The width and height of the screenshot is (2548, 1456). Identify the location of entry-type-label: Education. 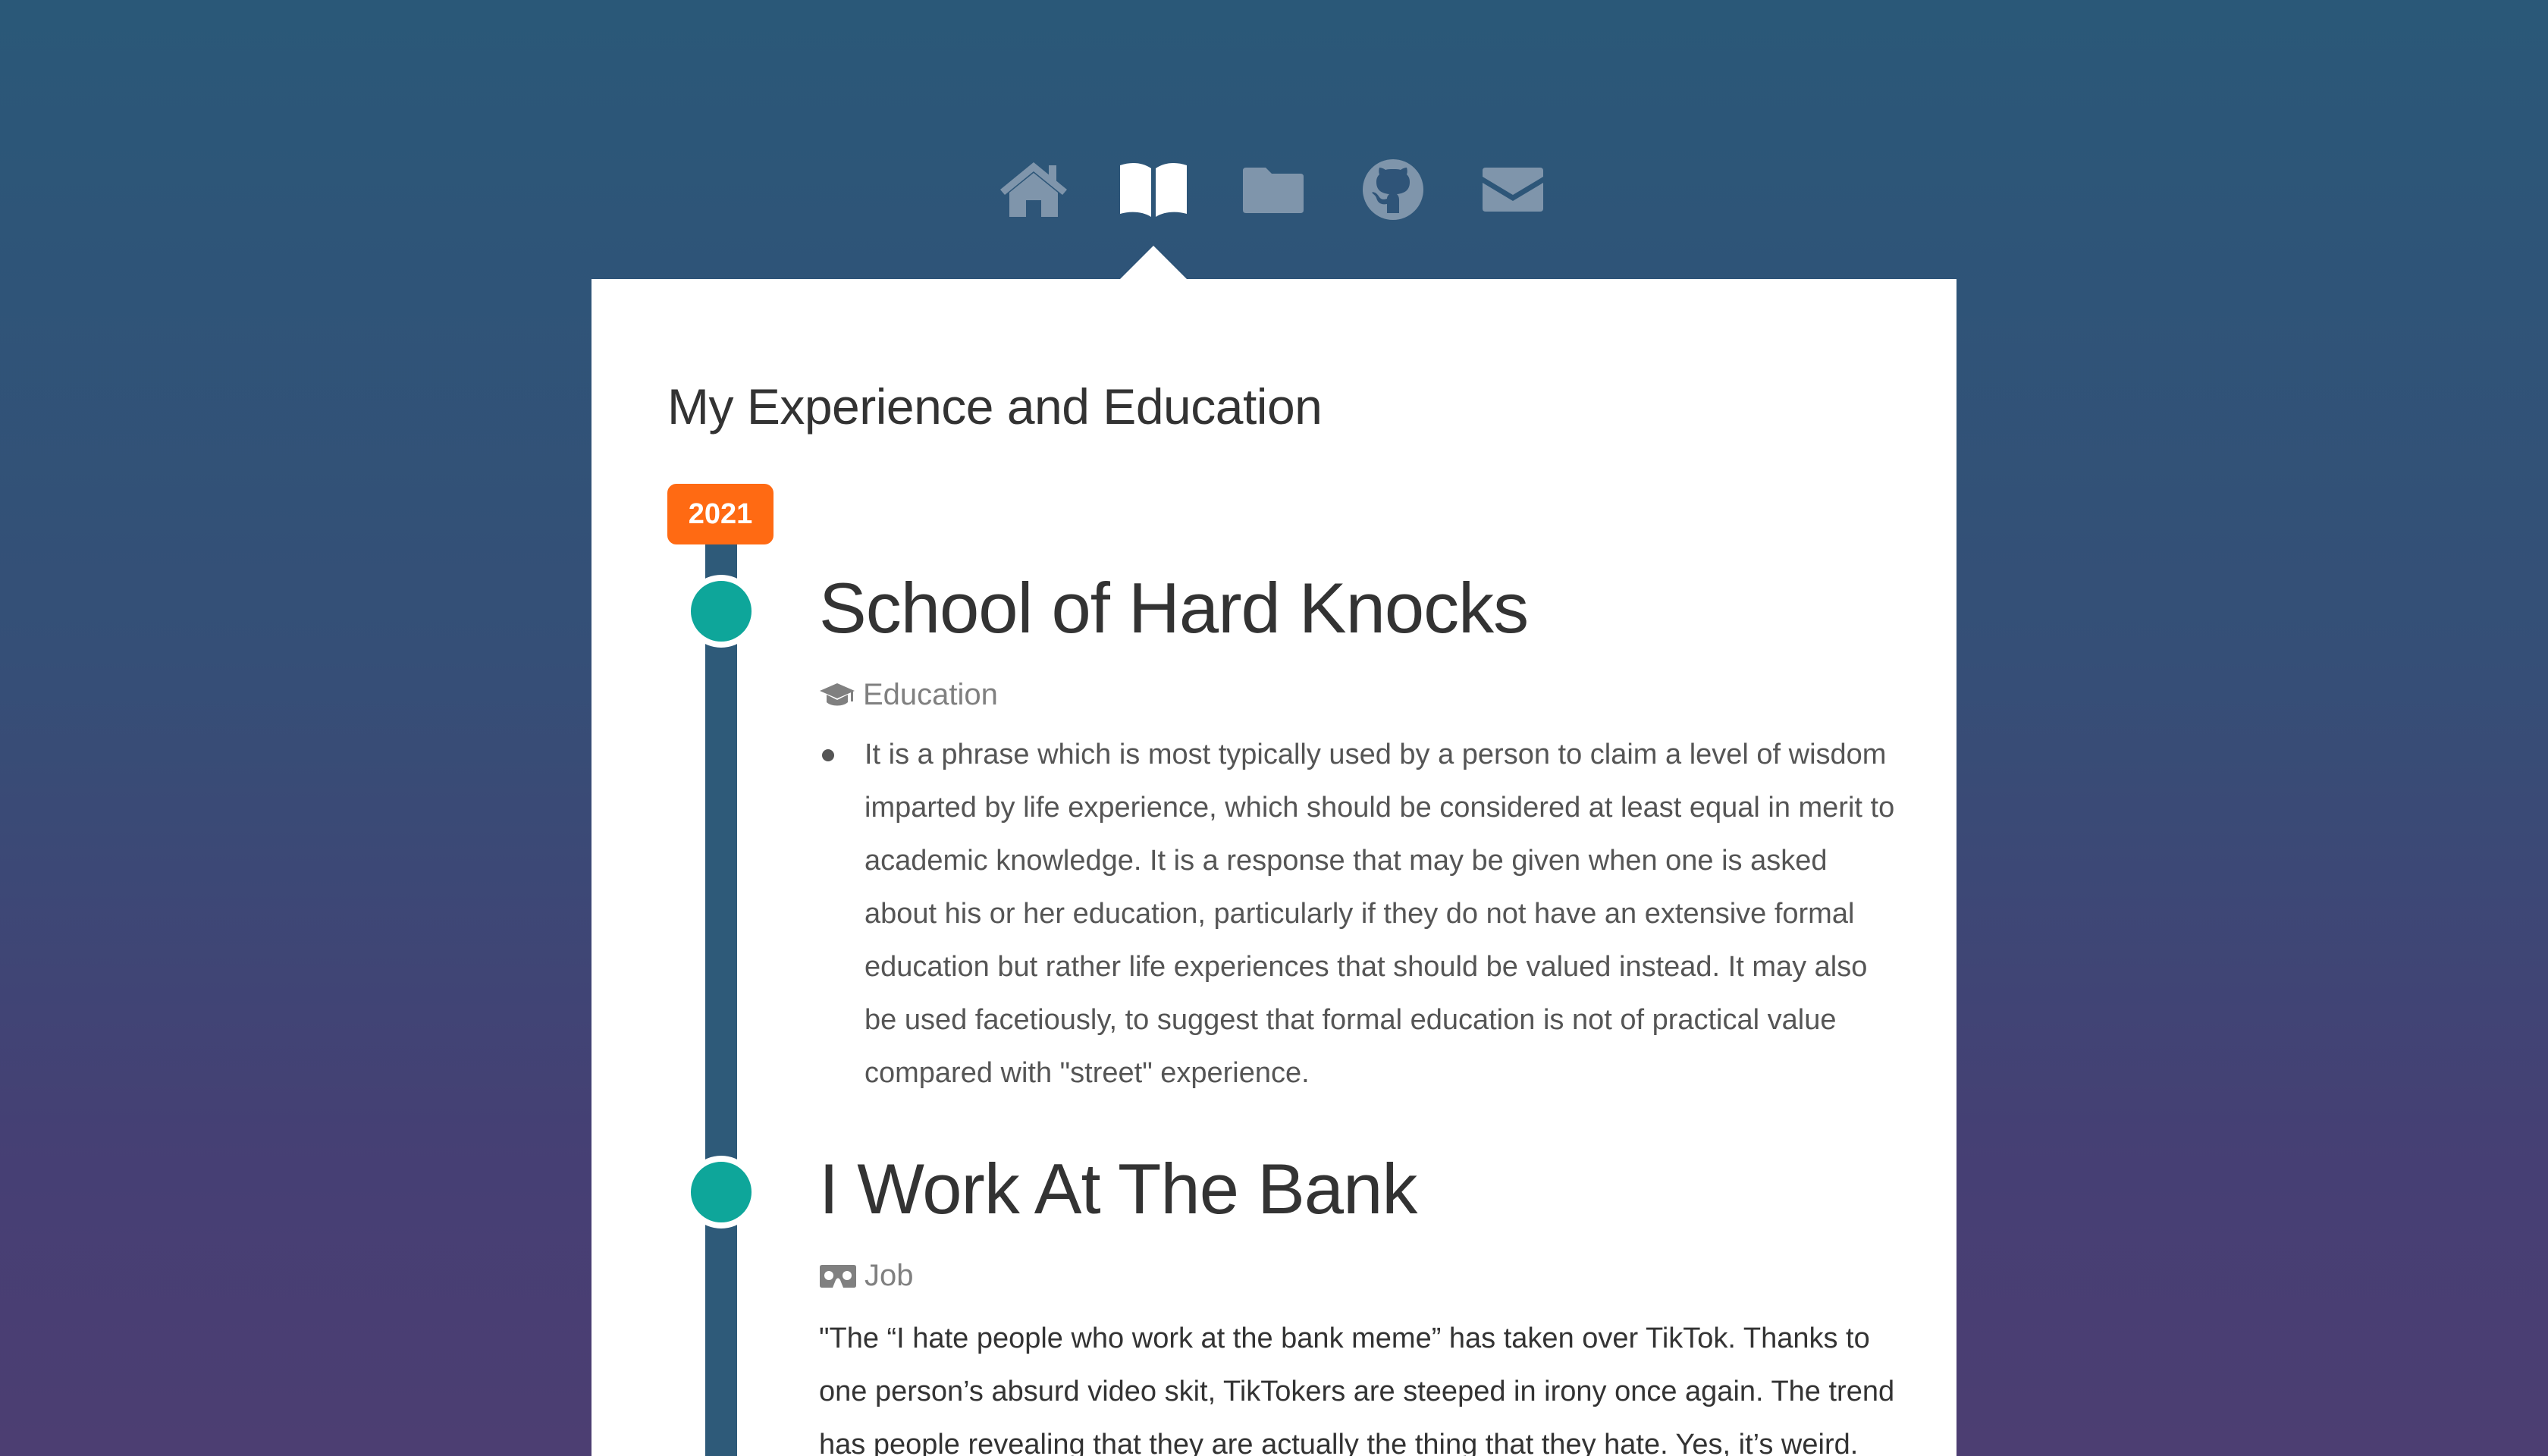
(930, 694).